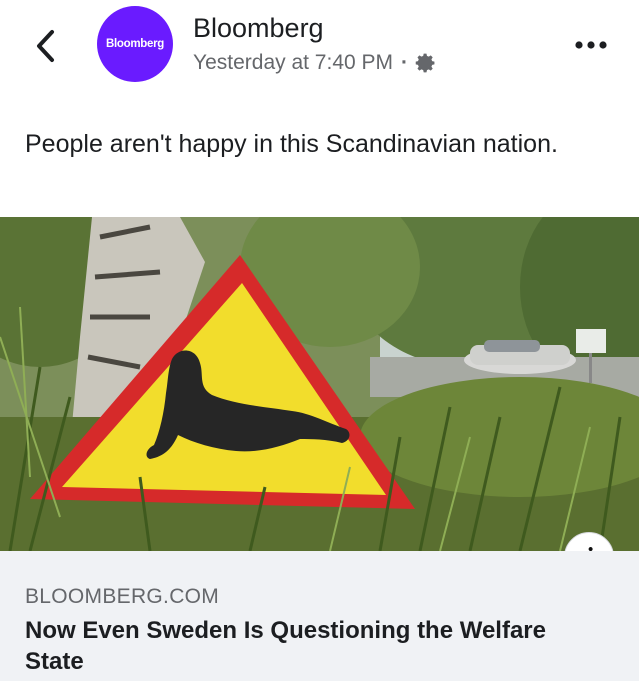 The width and height of the screenshot is (639, 681). Describe the element at coordinates (46, 46) in the screenshot. I see `chevron-left-icon` at that location.